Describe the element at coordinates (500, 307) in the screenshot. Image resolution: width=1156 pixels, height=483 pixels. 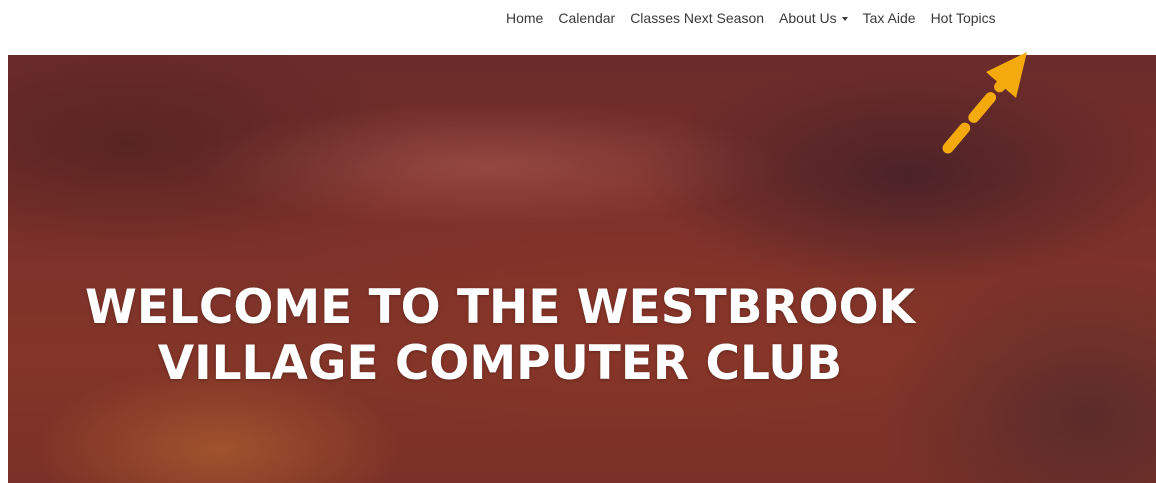
I see `hero-title-line-1: WELCOME TO THE WESTBROOK` at that location.